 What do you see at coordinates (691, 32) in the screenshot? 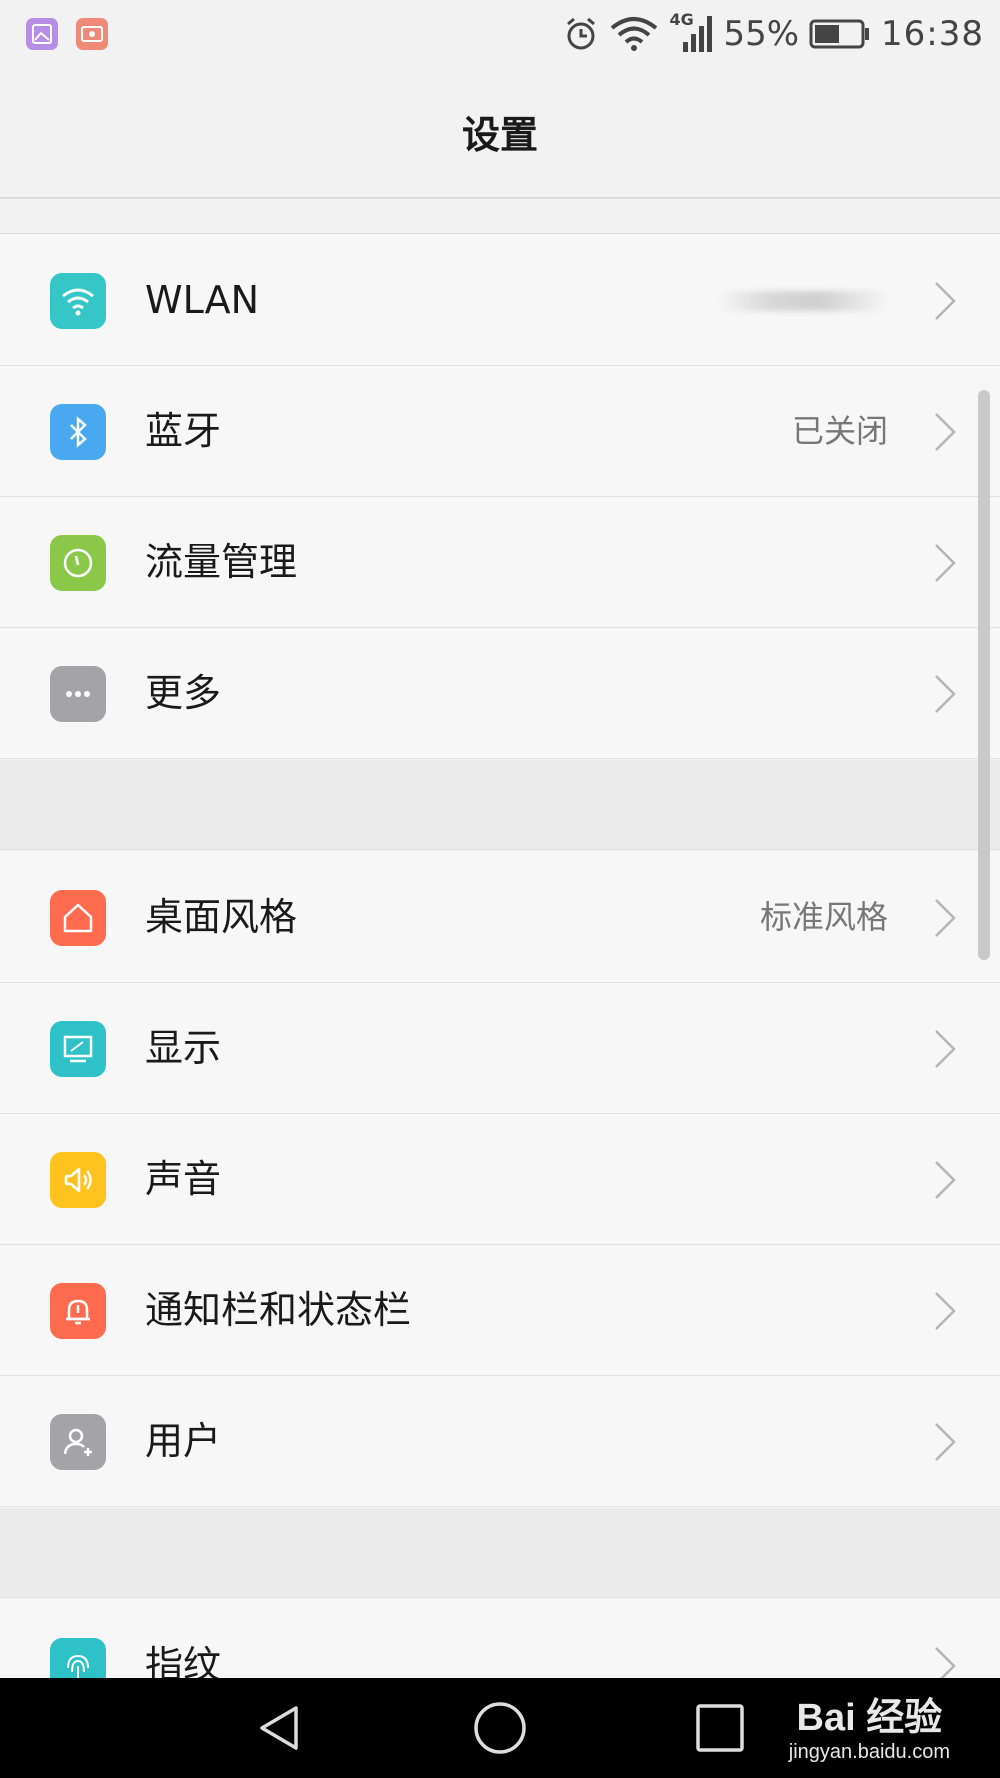
I see `signal-icon: 4G` at bounding box center [691, 32].